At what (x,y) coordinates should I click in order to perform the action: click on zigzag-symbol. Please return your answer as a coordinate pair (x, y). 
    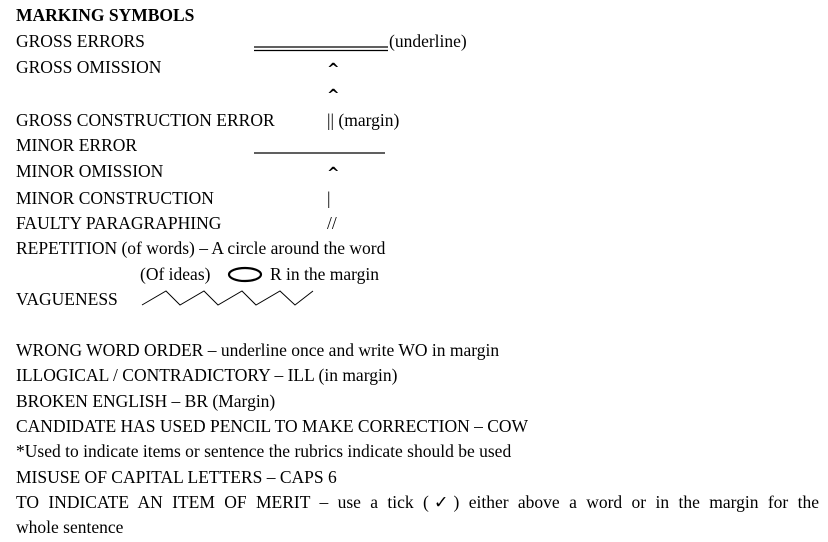
    Looking at the image, I should click on (227, 298).